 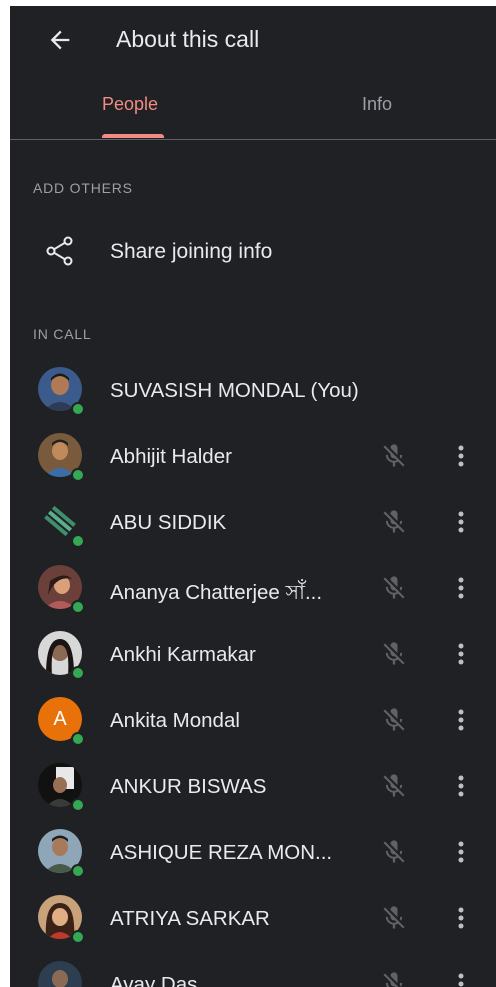 What do you see at coordinates (190, 918) in the screenshot?
I see `participant-name: ATRIYA SARKAR` at bounding box center [190, 918].